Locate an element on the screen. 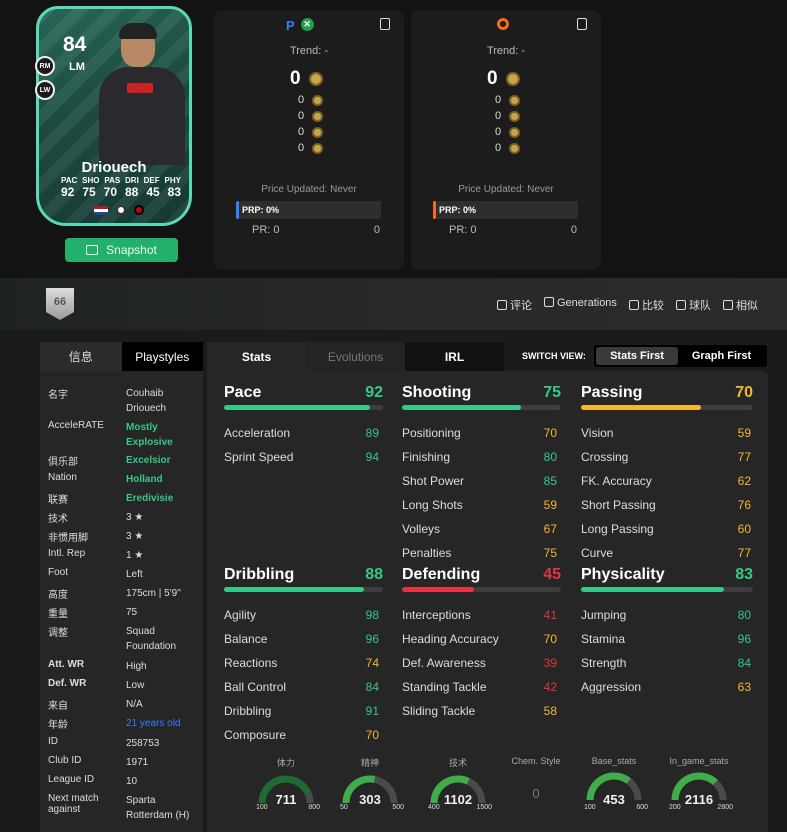 The width and height of the screenshot is (787, 832). info-key: League ID is located at coordinates (71, 779).